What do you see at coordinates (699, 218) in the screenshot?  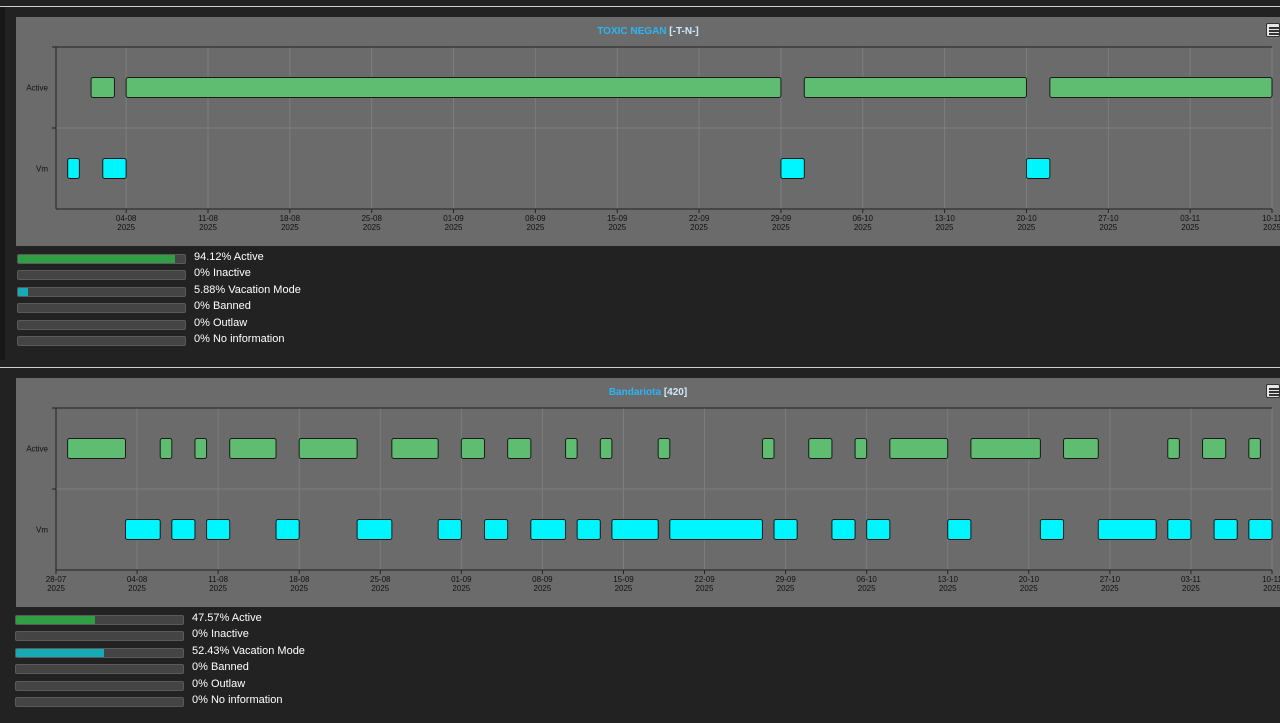 I see `x-tick-label: 22-09` at bounding box center [699, 218].